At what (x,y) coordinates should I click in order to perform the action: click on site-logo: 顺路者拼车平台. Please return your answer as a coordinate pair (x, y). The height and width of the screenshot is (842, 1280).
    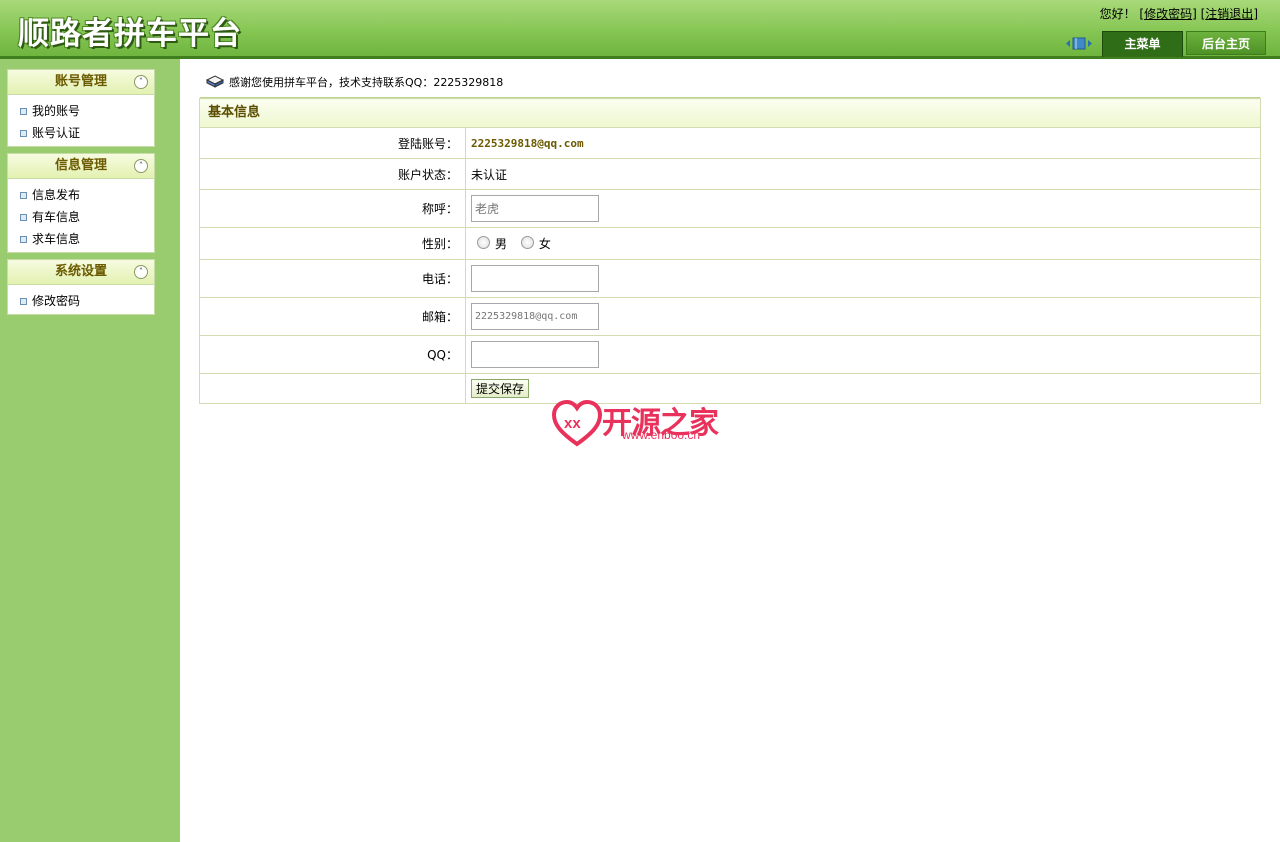
    Looking at the image, I should click on (130, 34).